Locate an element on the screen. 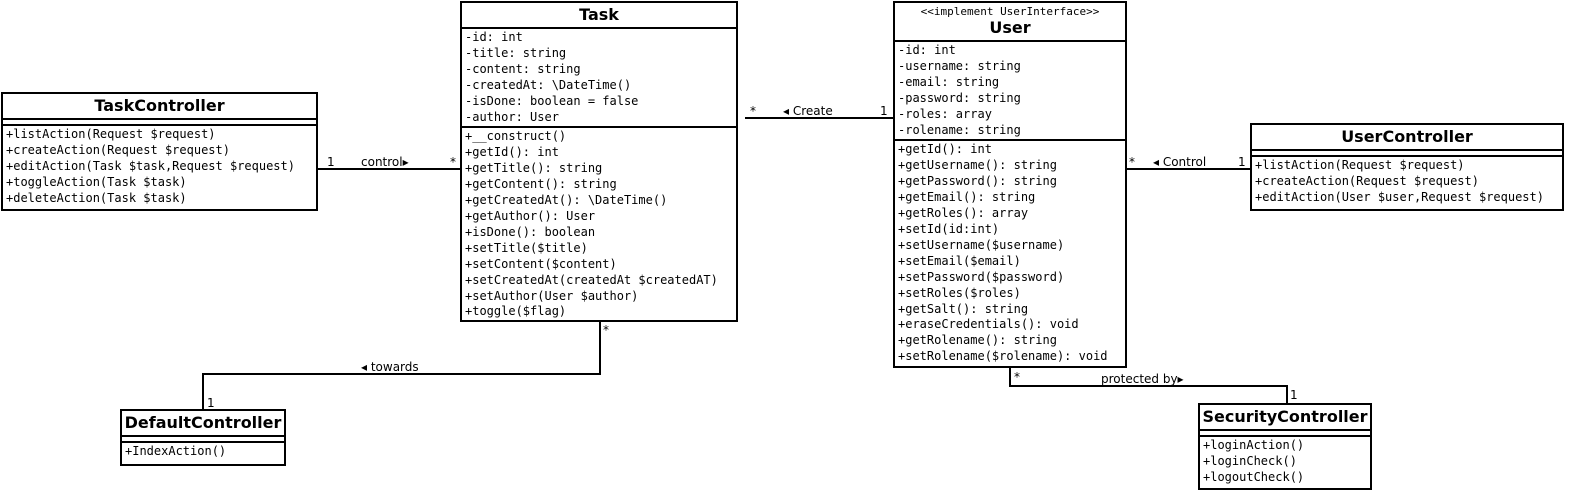 This screenshot has width=1584, height=498. attribute: -password: string is located at coordinates (959, 97).